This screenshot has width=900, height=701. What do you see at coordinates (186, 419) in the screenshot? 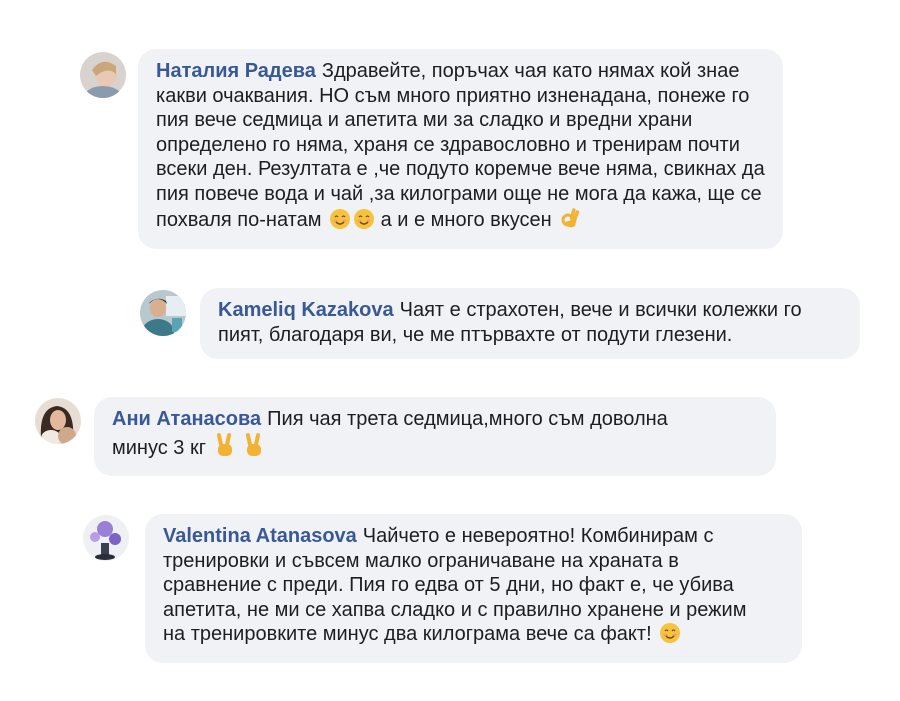
I see `comment-author: Ани Атанасова` at bounding box center [186, 419].